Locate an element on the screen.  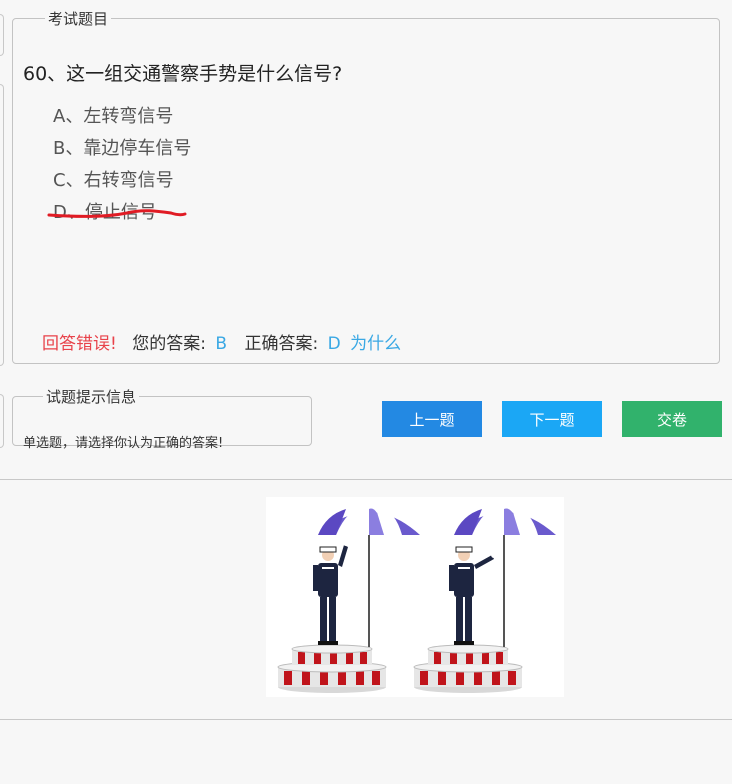
left-edge-panel-middle is located at coordinates (2, 225).